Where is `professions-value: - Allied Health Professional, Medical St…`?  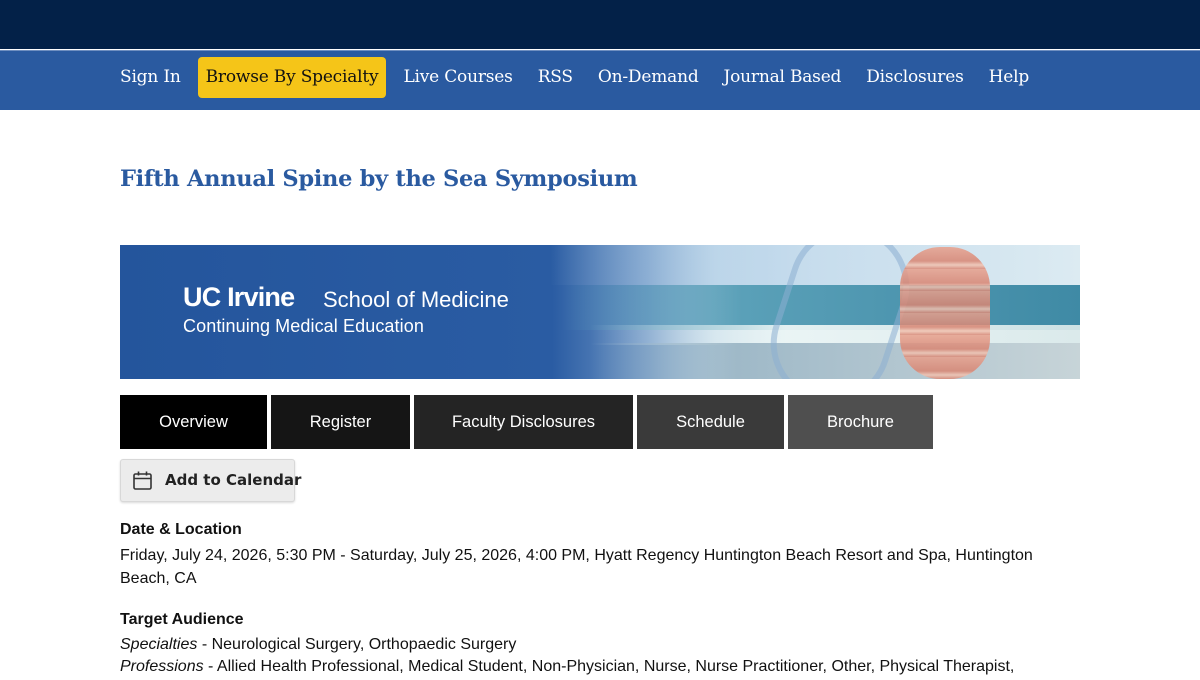
professions-value: - Allied Health Professional, Medical St… is located at coordinates (609, 666).